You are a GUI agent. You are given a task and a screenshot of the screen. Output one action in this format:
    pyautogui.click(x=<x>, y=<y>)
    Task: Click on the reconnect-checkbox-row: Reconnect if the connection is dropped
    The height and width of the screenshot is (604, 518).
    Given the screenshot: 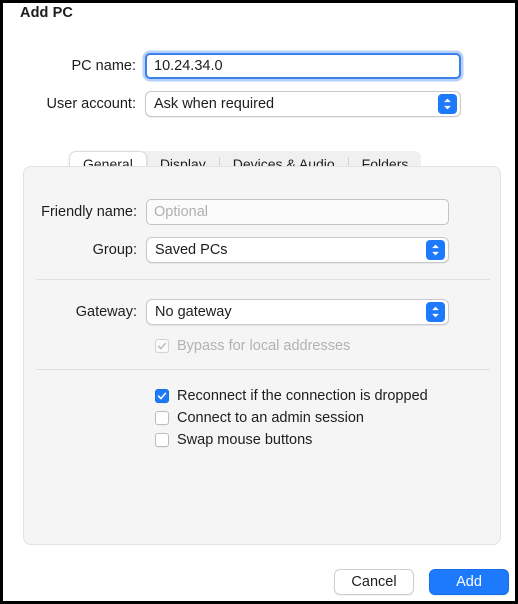 What is the action you would take?
    pyautogui.click(x=291, y=396)
    